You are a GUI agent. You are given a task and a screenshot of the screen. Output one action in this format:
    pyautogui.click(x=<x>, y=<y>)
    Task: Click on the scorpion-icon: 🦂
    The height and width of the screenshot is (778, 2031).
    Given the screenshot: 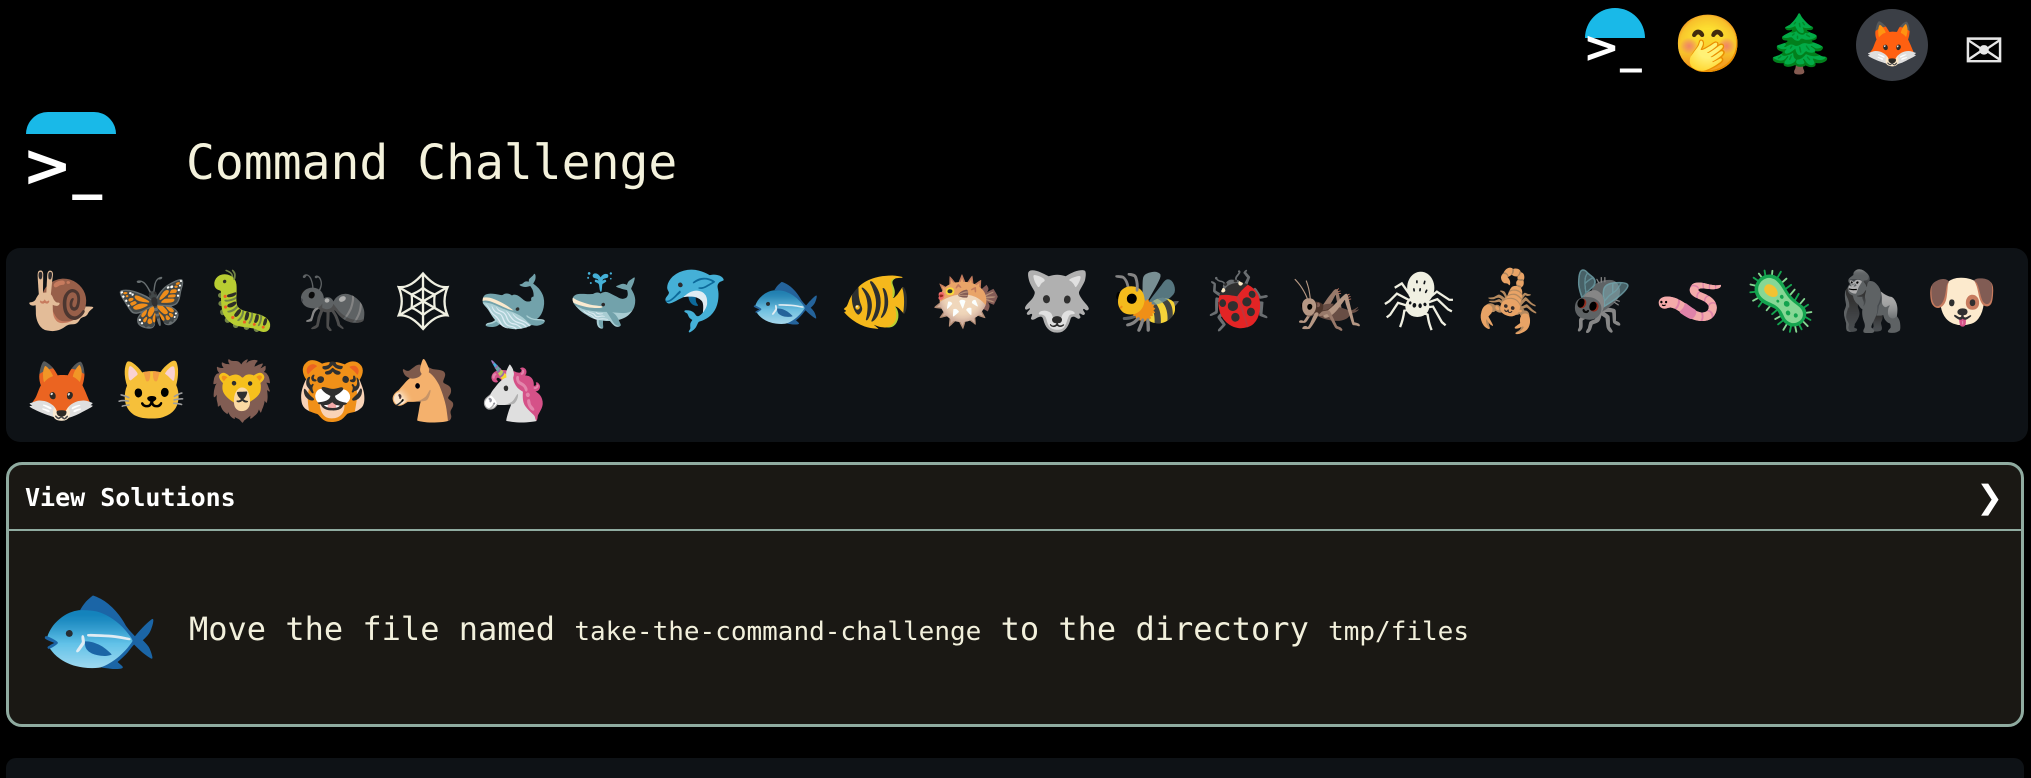 What is the action you would take?
    pyautogui.click(x=1509, y=301)
    